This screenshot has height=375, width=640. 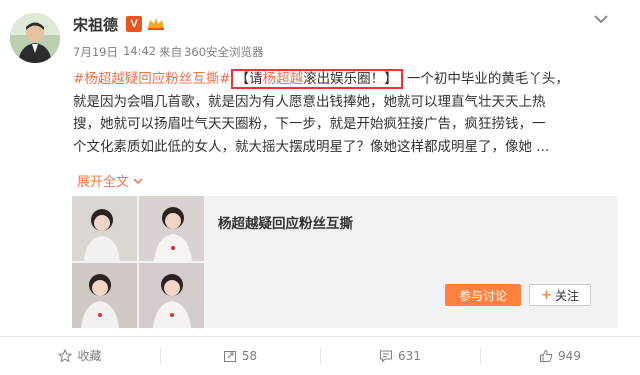 What do you see at coordinates (546, 355) in the screenshot?
I see `thumbs-up-icon` at bounding box center [546, 355].